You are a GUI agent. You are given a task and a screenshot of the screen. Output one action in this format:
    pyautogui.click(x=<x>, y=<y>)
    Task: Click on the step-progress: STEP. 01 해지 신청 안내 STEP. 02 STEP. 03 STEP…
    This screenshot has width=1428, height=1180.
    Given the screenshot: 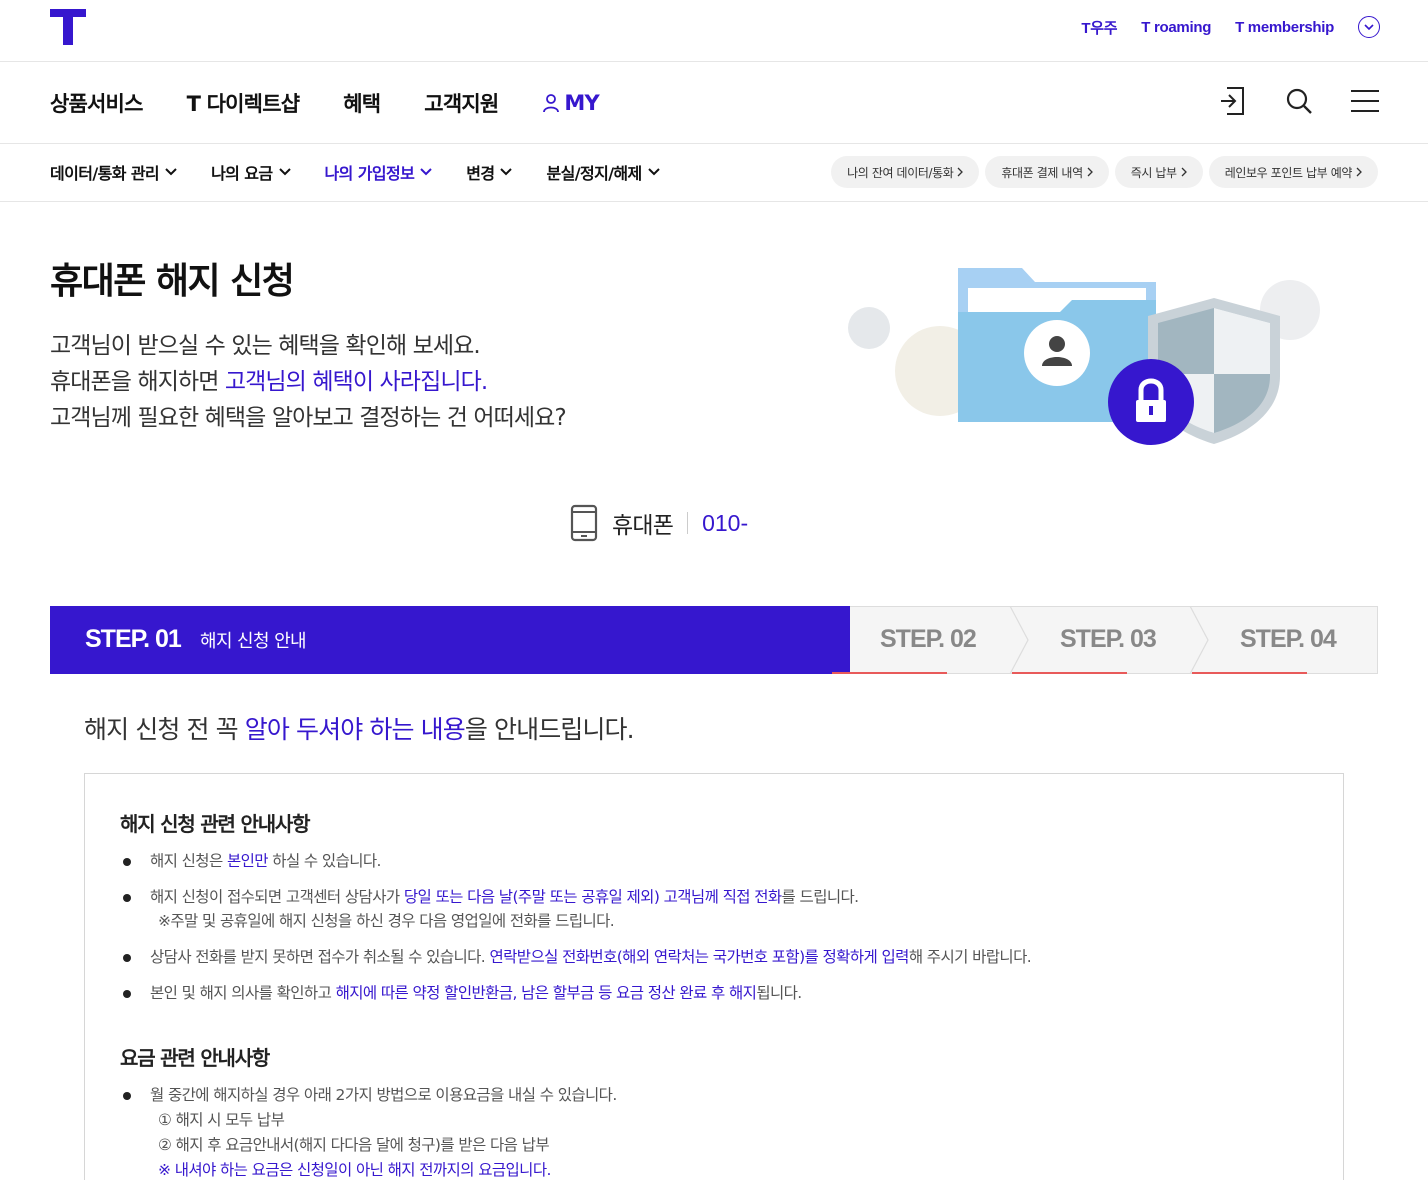 What is the action you would take?
    pyautogui.click(x=714, y=640)
    